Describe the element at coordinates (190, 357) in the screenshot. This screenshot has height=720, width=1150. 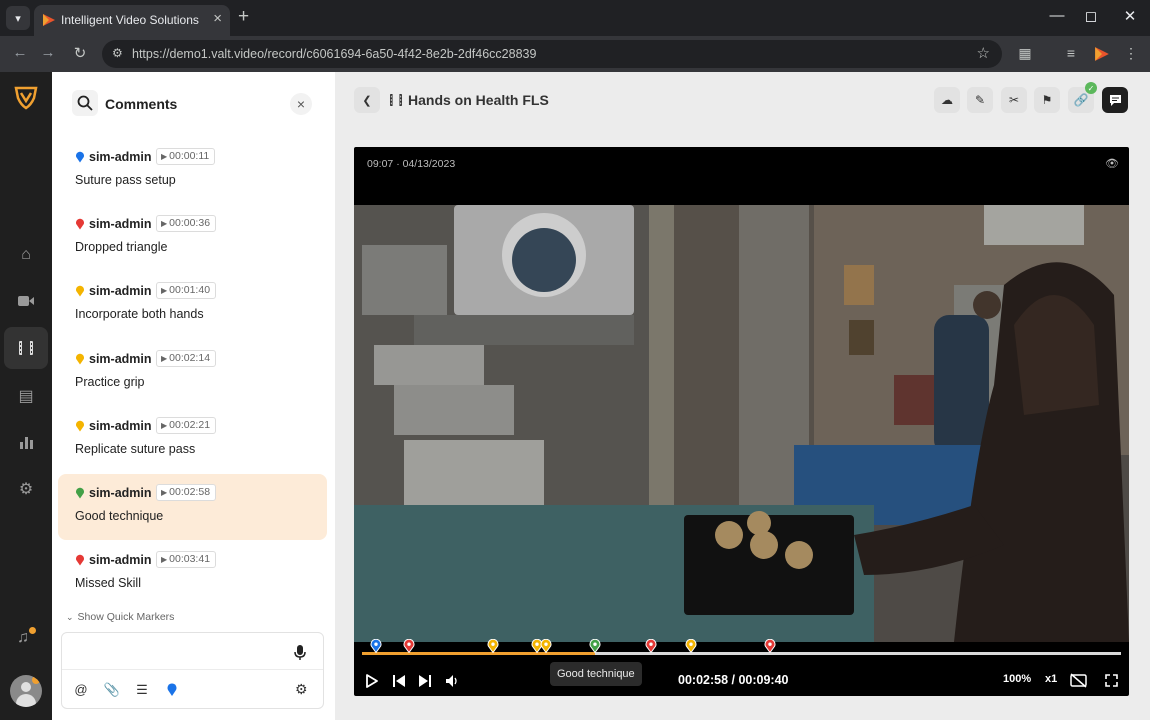
I see `comment-time: 00:02:14` at that location.